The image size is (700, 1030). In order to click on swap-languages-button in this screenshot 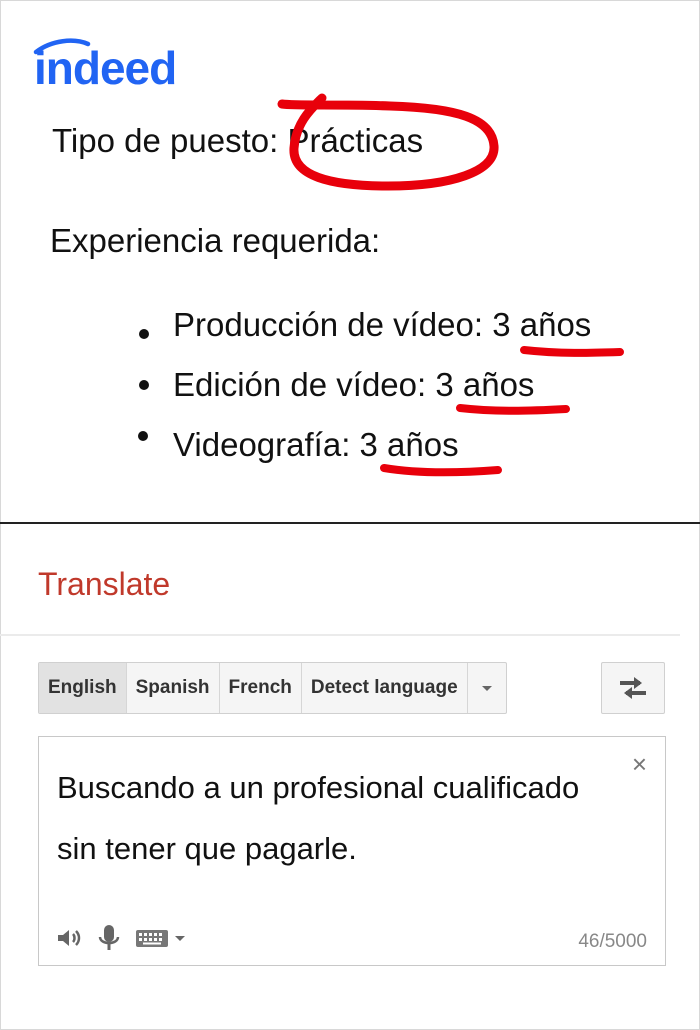, I will do `click(633, 688)`.